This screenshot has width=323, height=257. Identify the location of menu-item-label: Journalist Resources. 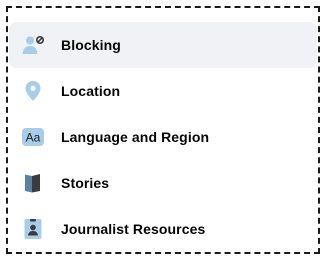
(133, 229).